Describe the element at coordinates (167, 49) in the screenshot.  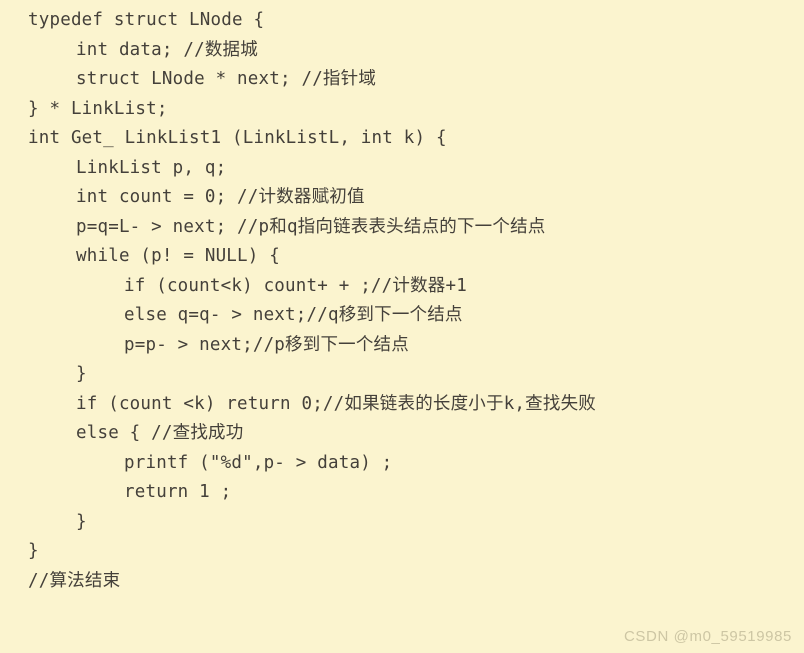
I see `code-line: int data; //数据城` at that location.